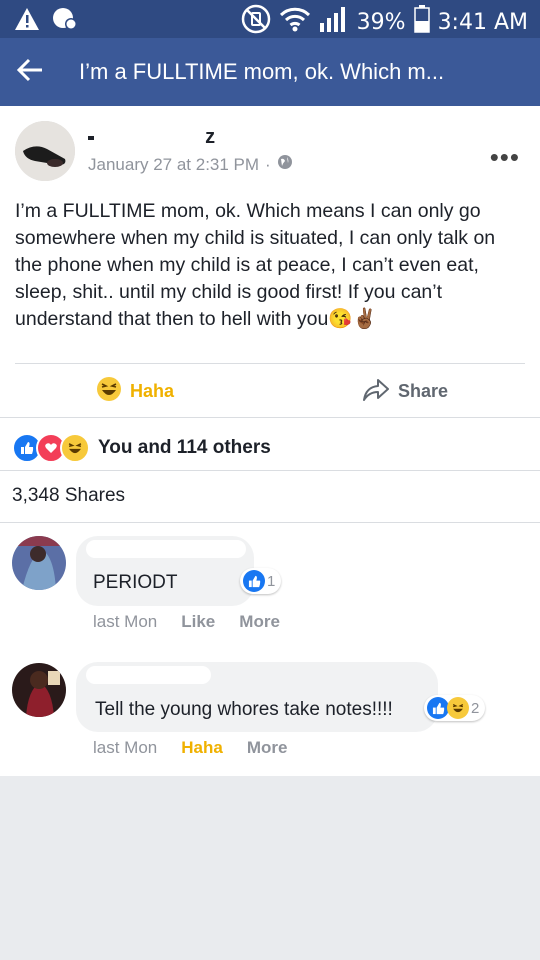 This screenshot has height=960, width=540. I want to click on clock: 3:41 AM, so click(482, 22).